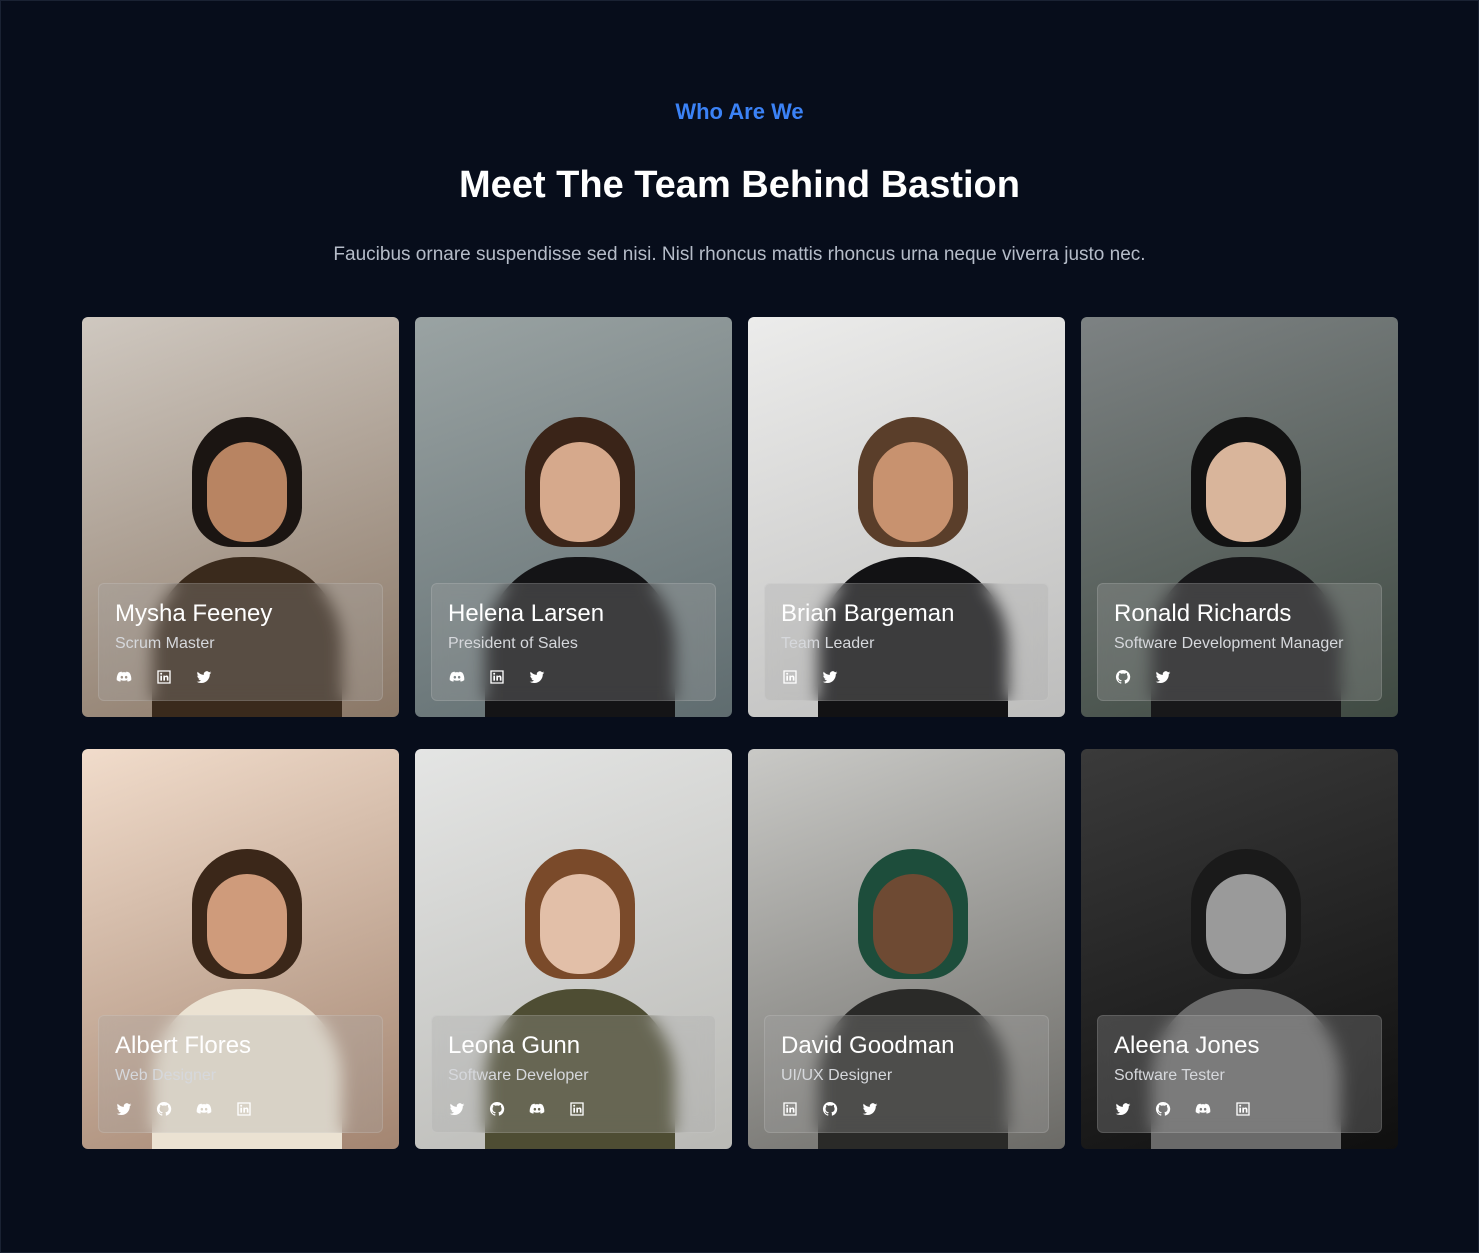 The width and height of the screenshot is (1479, 1253). What do you see at coordinates (906, 642) in the screenshot?
I see `member-info-panel: Brian Bargeman Team Leader` at bounding box center [906, 642].